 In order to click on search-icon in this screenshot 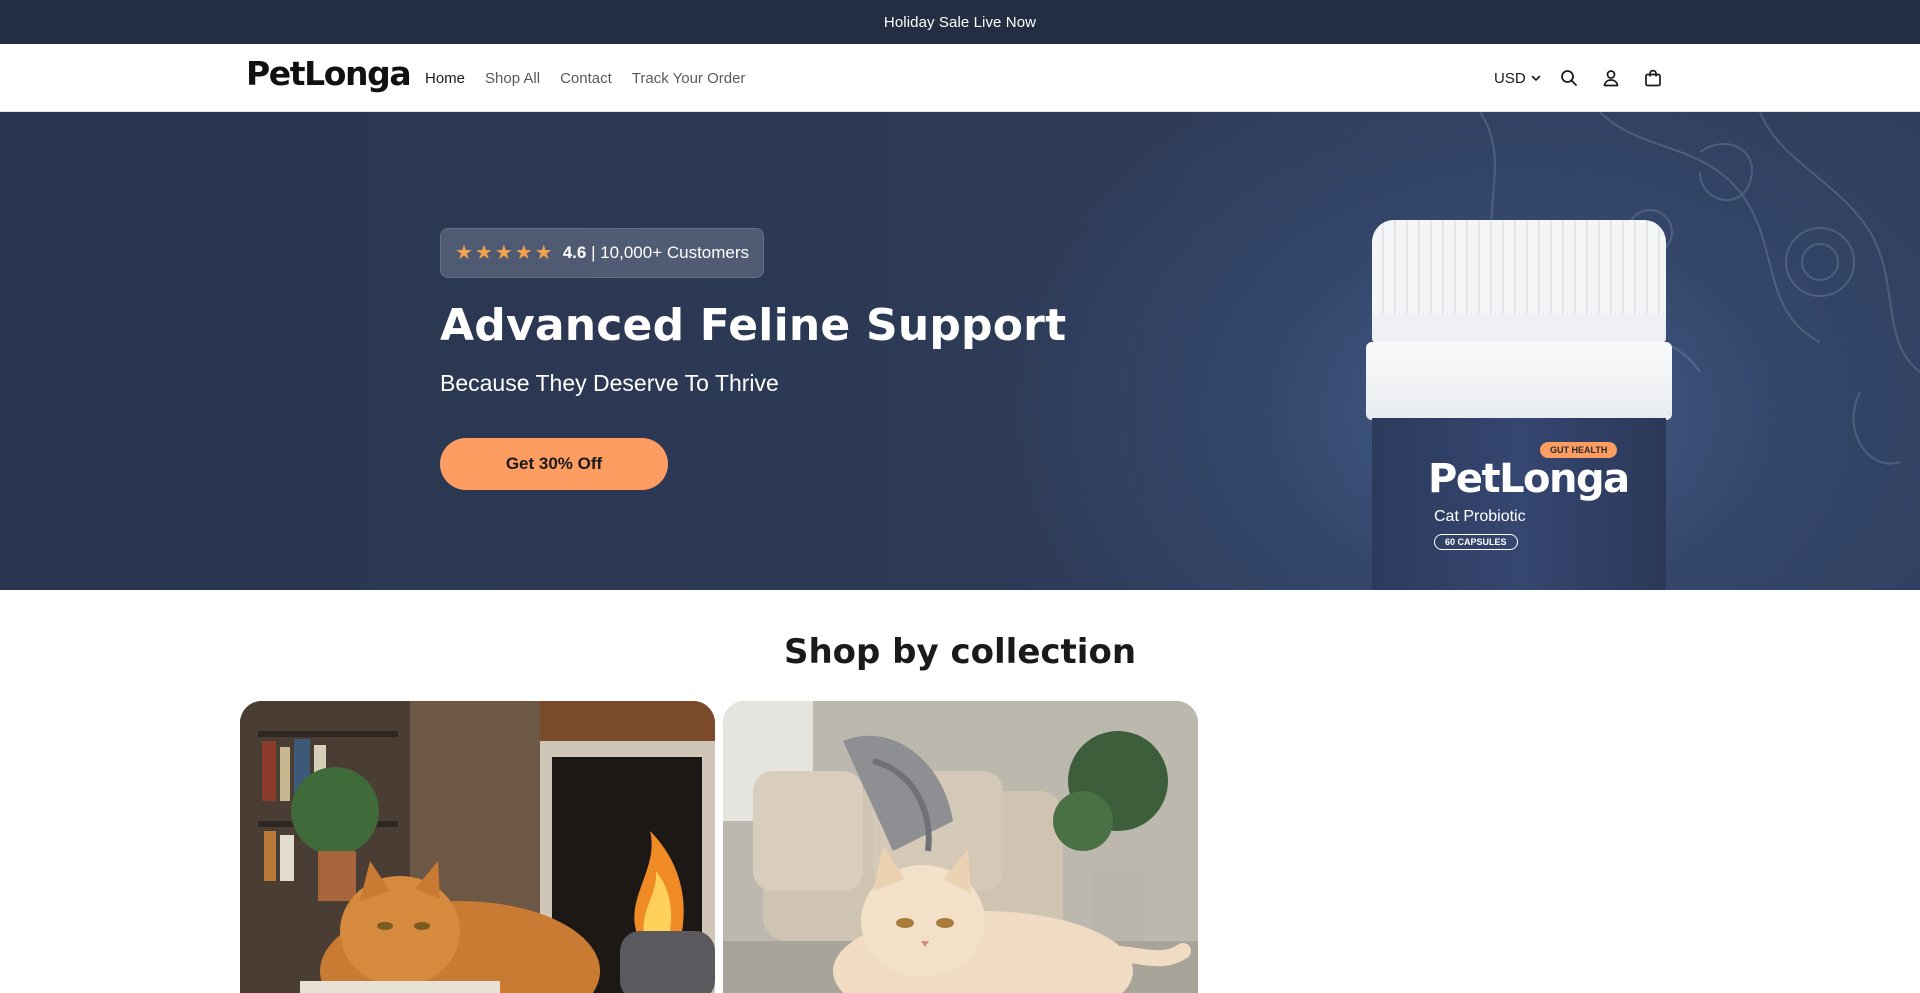, I will do `click(1568, 78)`.